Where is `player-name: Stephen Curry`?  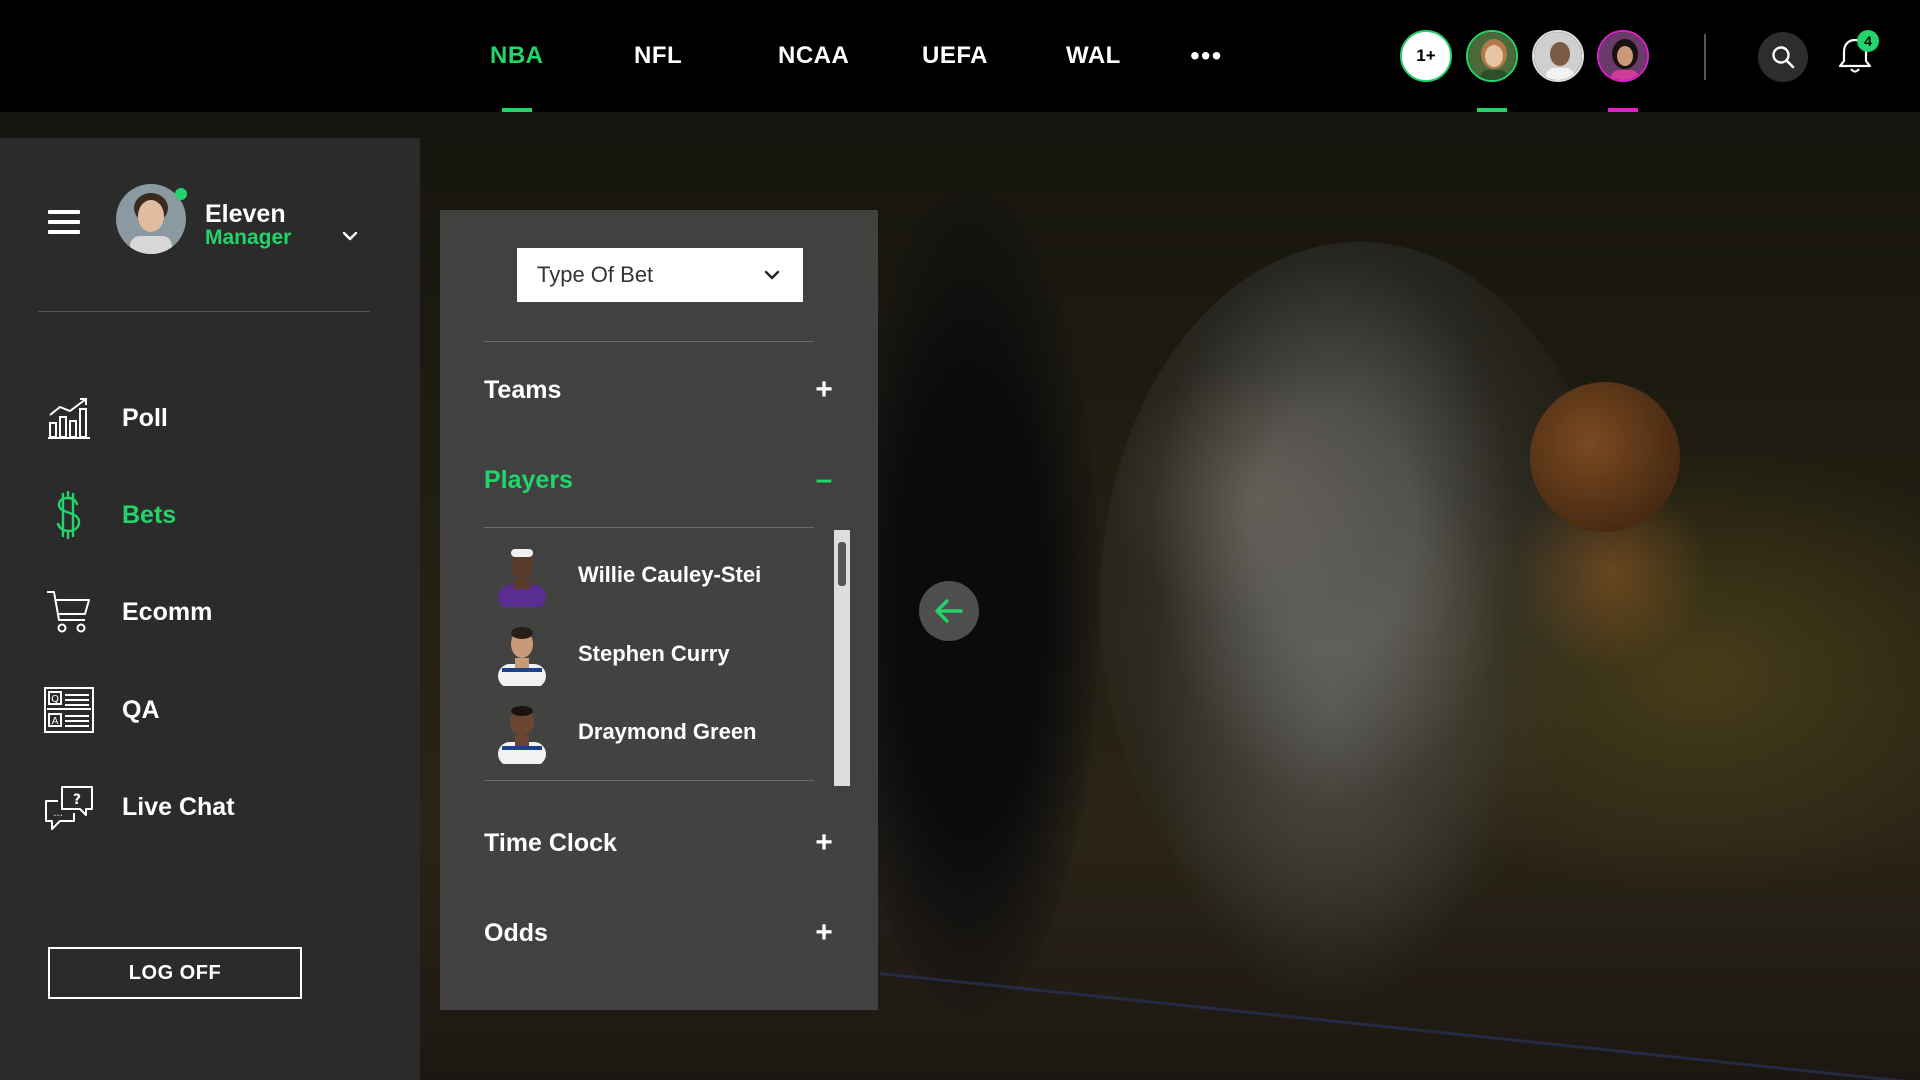
player-name: Stephen Curry is located at coordinates (654, 653).